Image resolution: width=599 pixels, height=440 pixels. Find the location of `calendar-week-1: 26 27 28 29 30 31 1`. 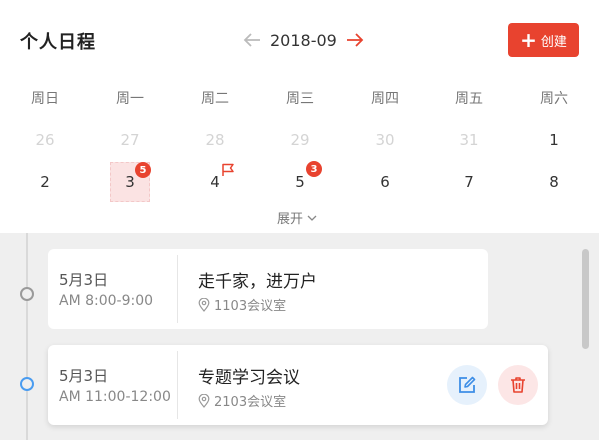

calendar-week-1: 26 27 28 29 30 31 1 is located at coordinates (299, 140).